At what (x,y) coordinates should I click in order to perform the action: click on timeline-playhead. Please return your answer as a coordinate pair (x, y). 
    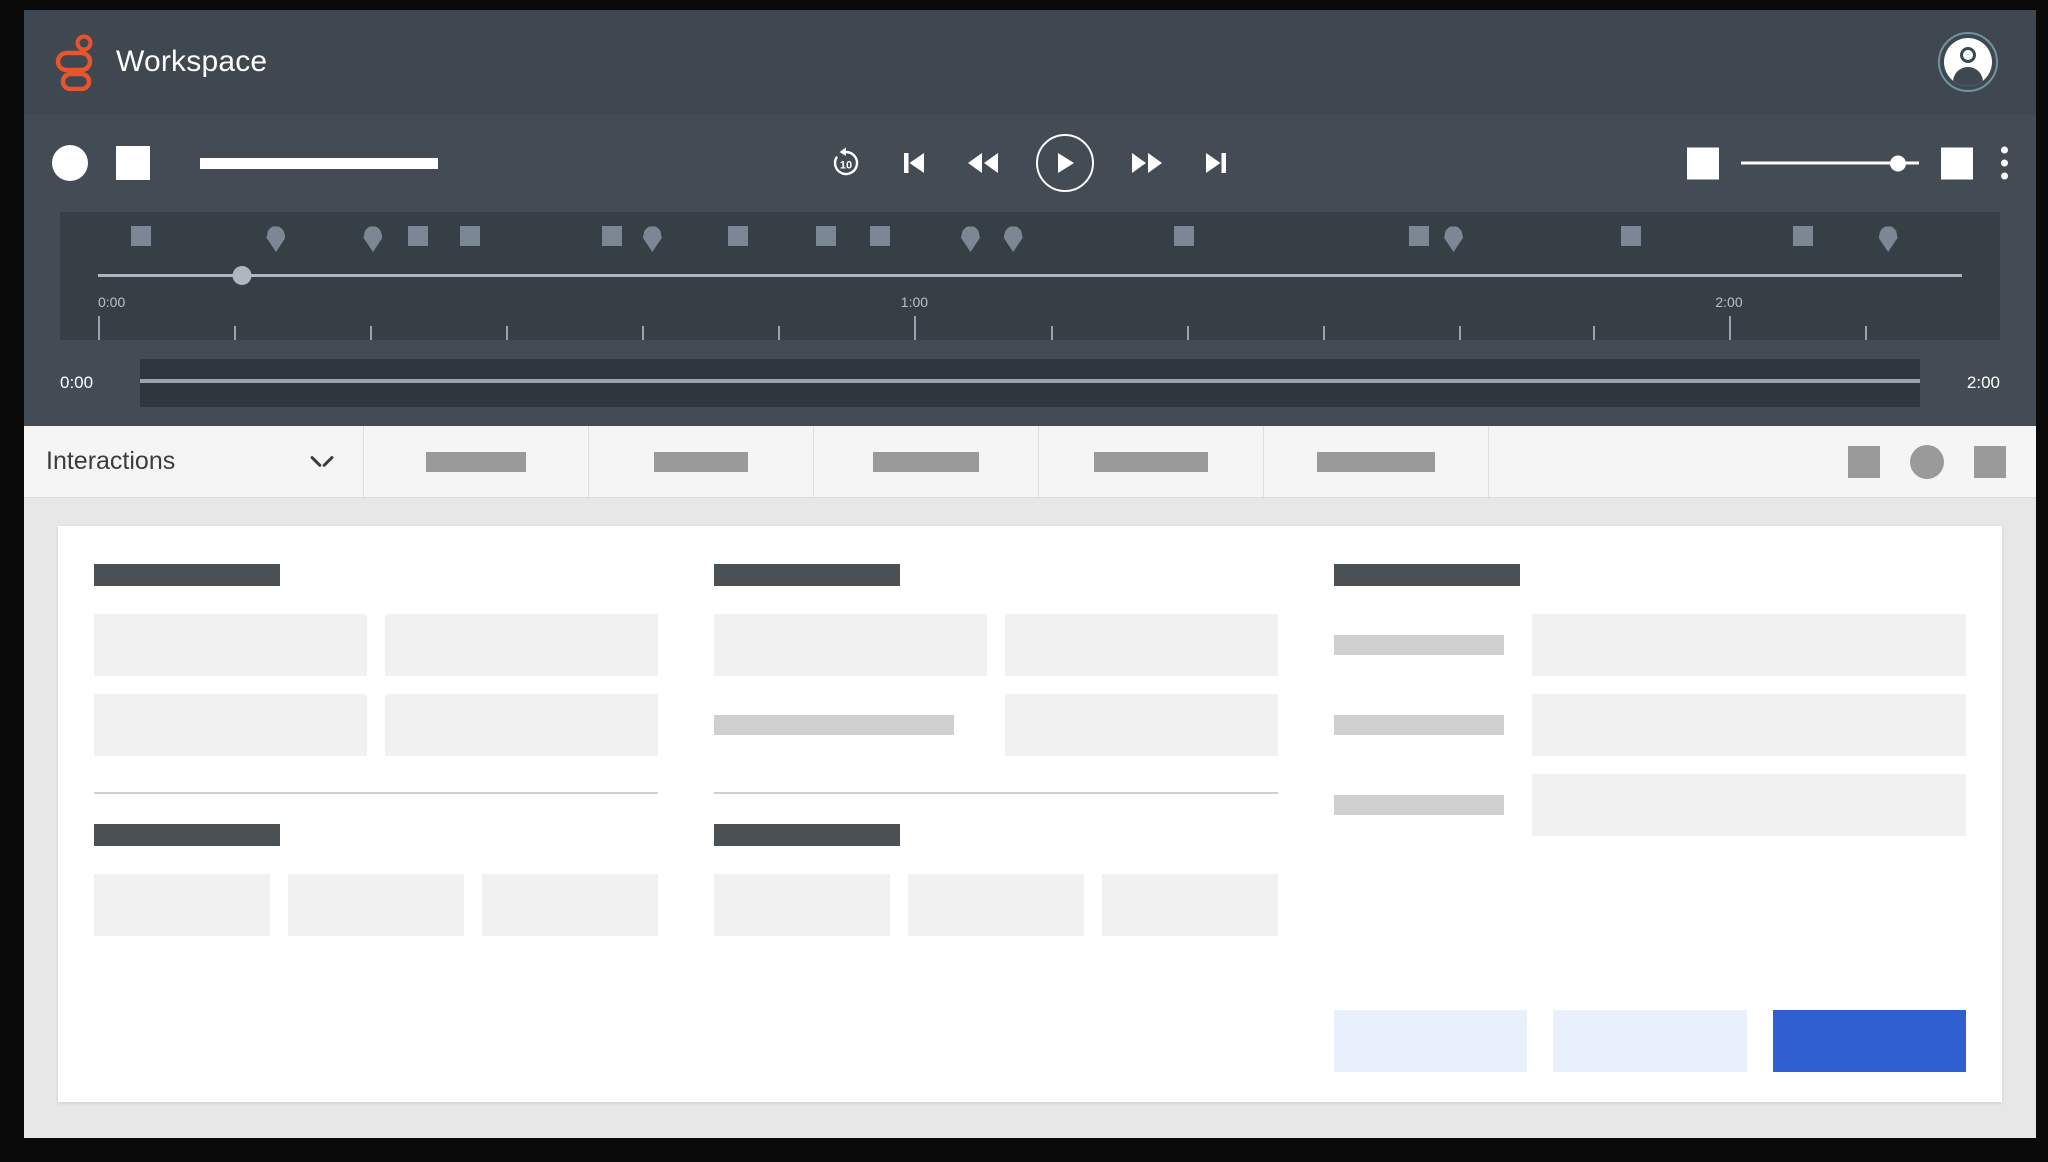
    Looking at the image, I should click on (242, 275).